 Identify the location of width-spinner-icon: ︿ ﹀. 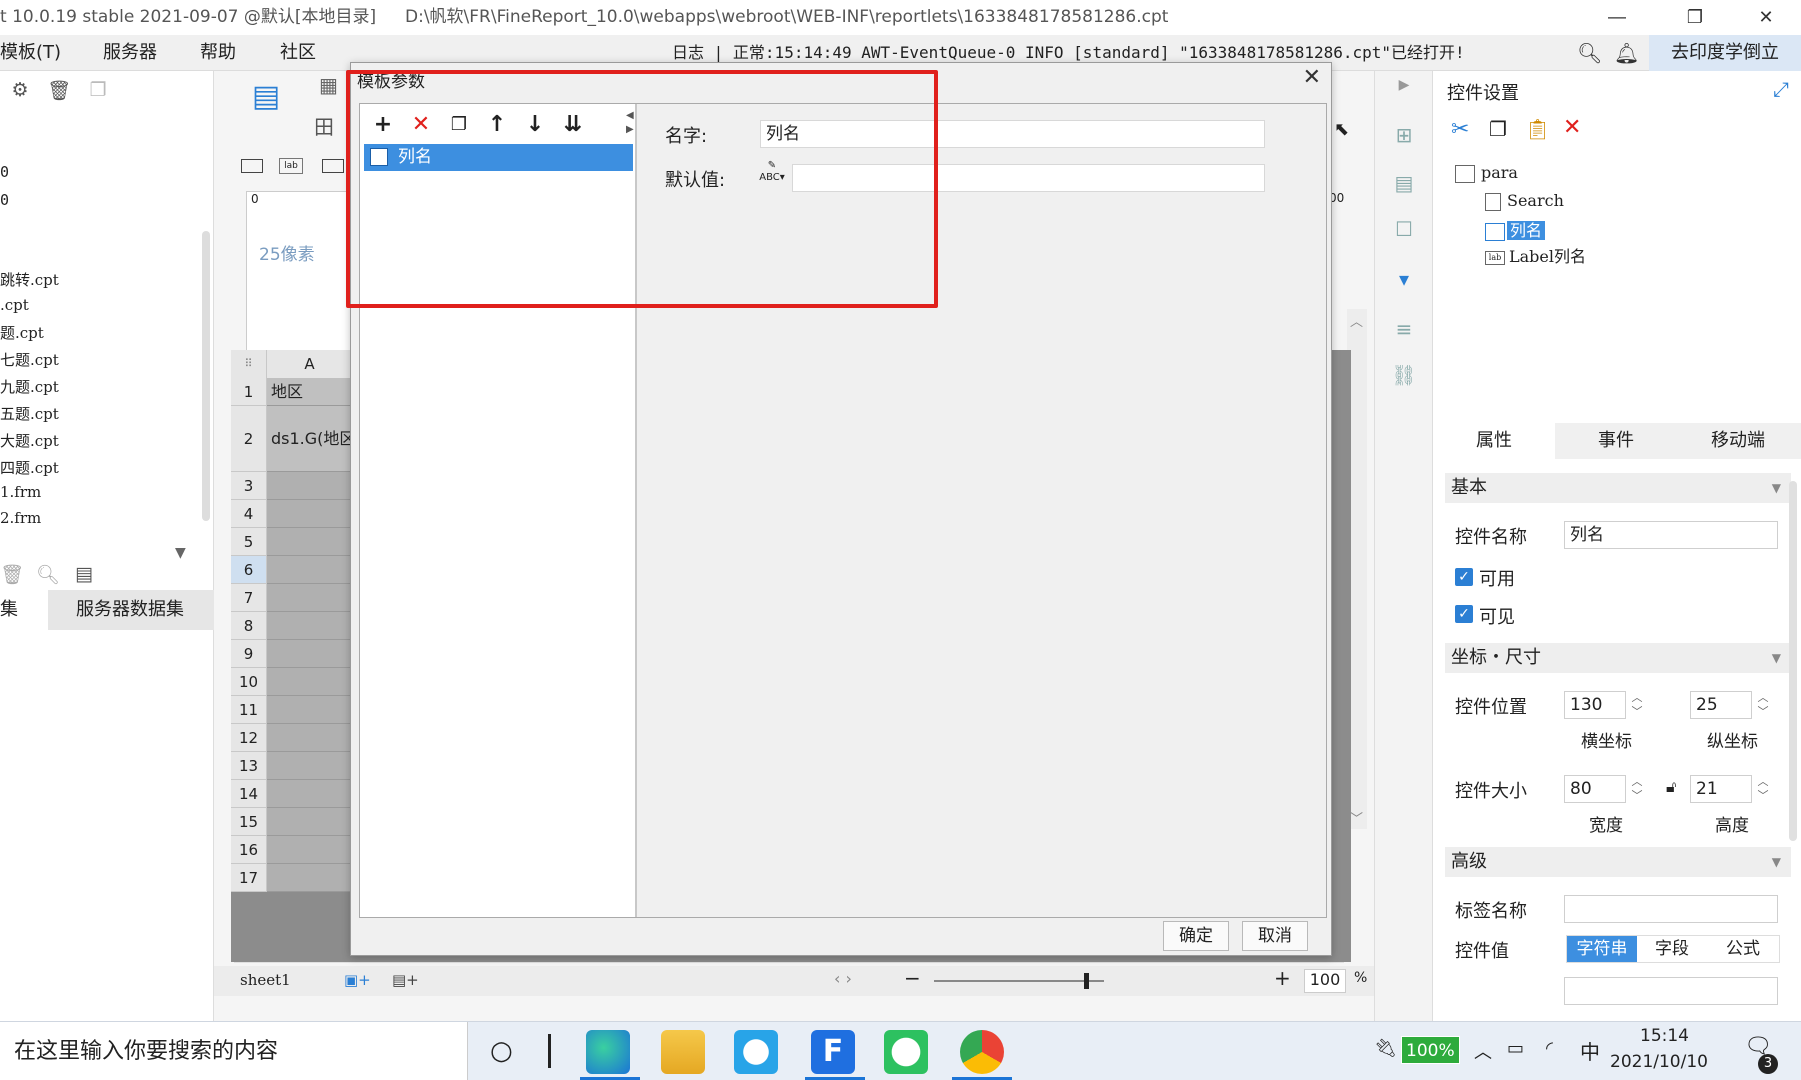
(1637, 789).